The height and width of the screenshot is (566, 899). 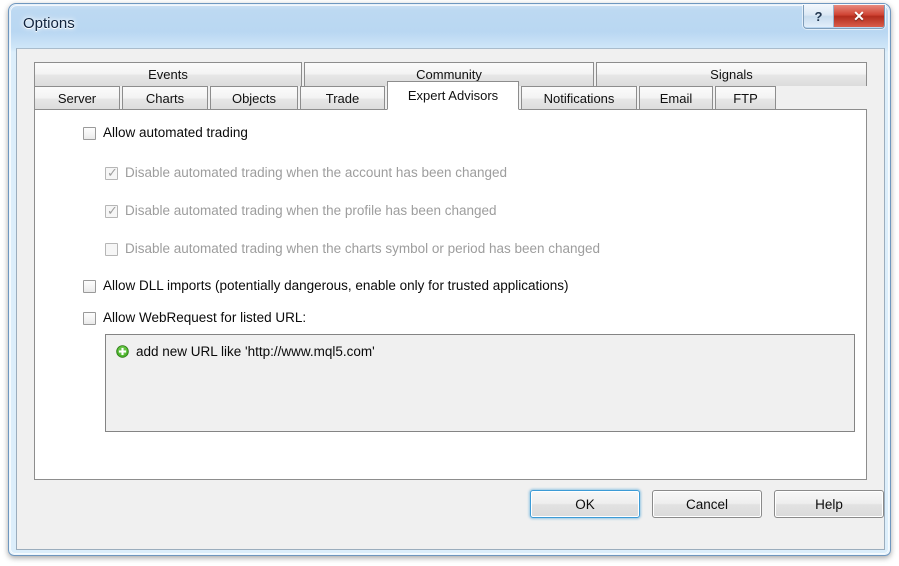 What do you see at coordinates (745, 98) in the screenshot?
I see `tab-ftp: FTP` at bounding box center [745, 98].